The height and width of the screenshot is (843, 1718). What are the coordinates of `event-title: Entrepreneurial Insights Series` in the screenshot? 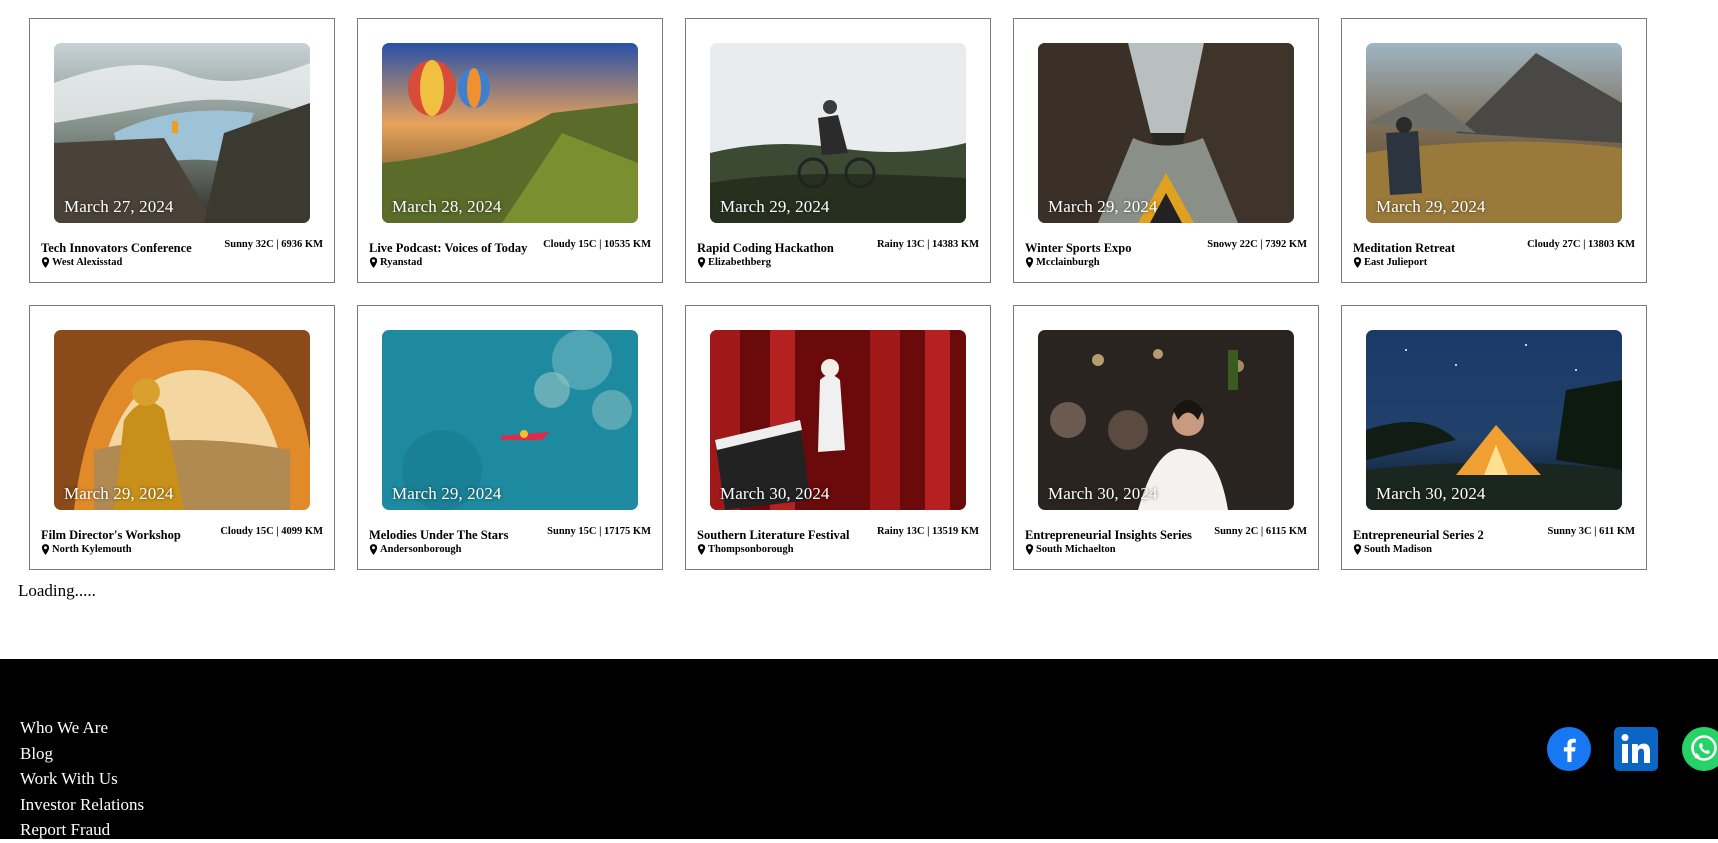 It's located at (1108, 535).